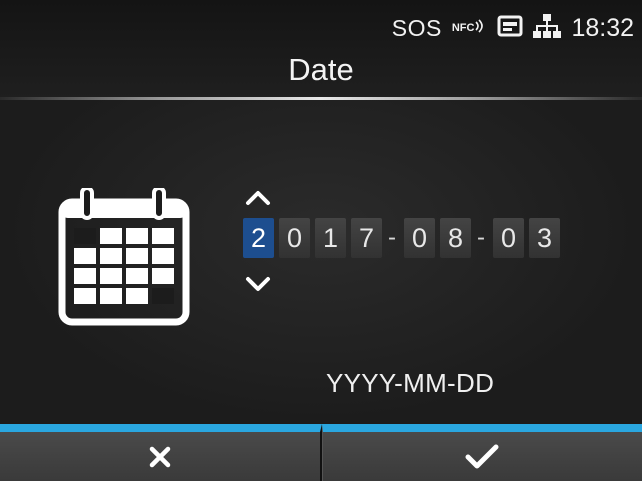  What do you see at coordinates (366, 238) in the screenshot?
I see `year-digit-4: 7` at bounding box center [366, 238].